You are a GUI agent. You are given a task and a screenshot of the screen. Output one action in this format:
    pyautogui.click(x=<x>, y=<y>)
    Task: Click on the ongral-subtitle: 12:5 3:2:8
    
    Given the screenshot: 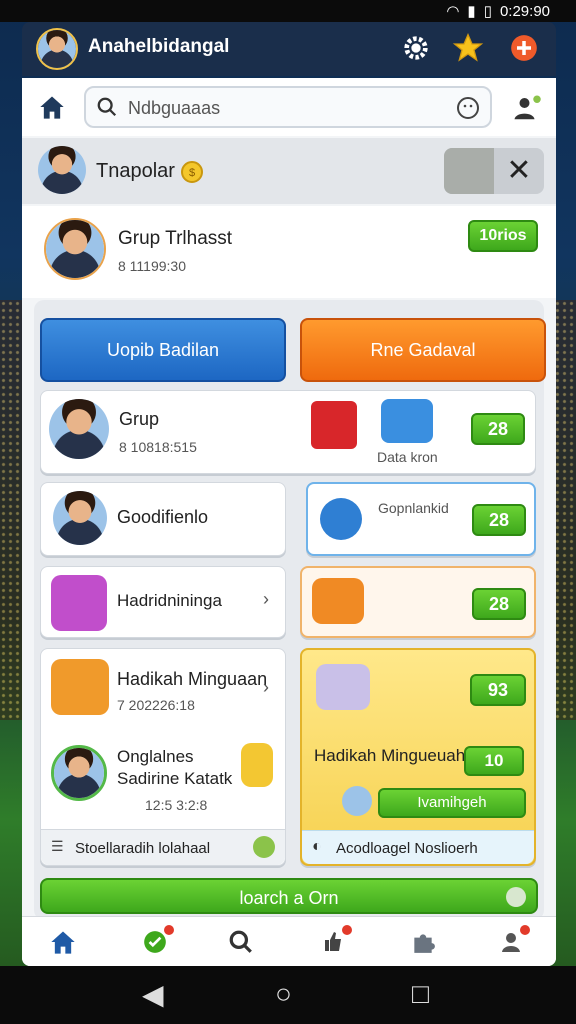 What is the action you would take?
    pyautogui.click(x=176, y=805)
    